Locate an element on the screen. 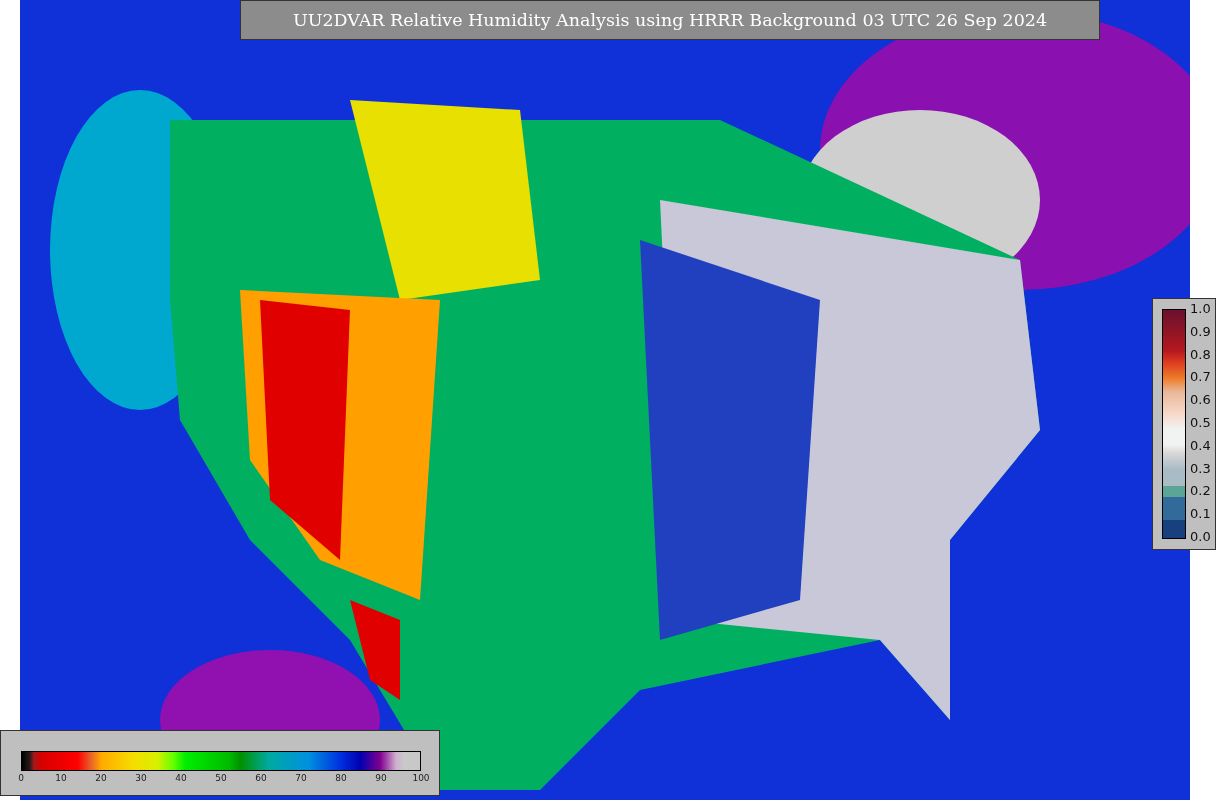 Image resolution: width=1216 pixels, height=800 pixels. colorbar-tick-label: 0.6 is located at coordinates (1200, 400).